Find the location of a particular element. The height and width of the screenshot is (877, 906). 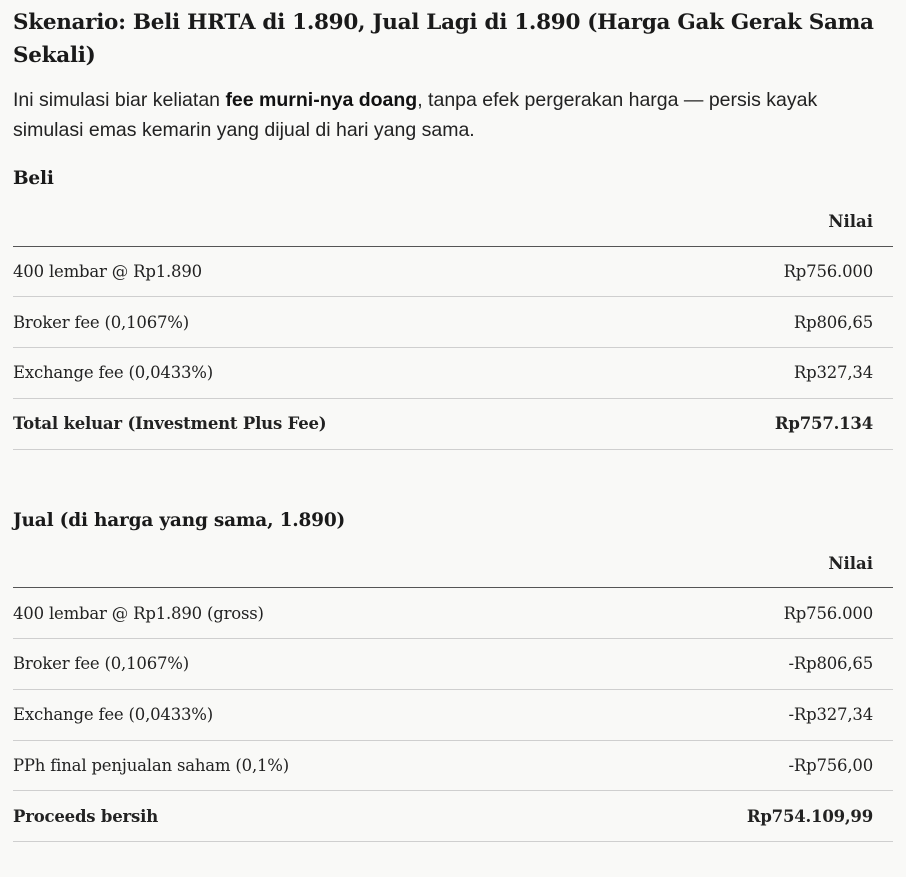

intro-prefix: Ini simulasi biar keliatan is located at coordinates (119, 100).